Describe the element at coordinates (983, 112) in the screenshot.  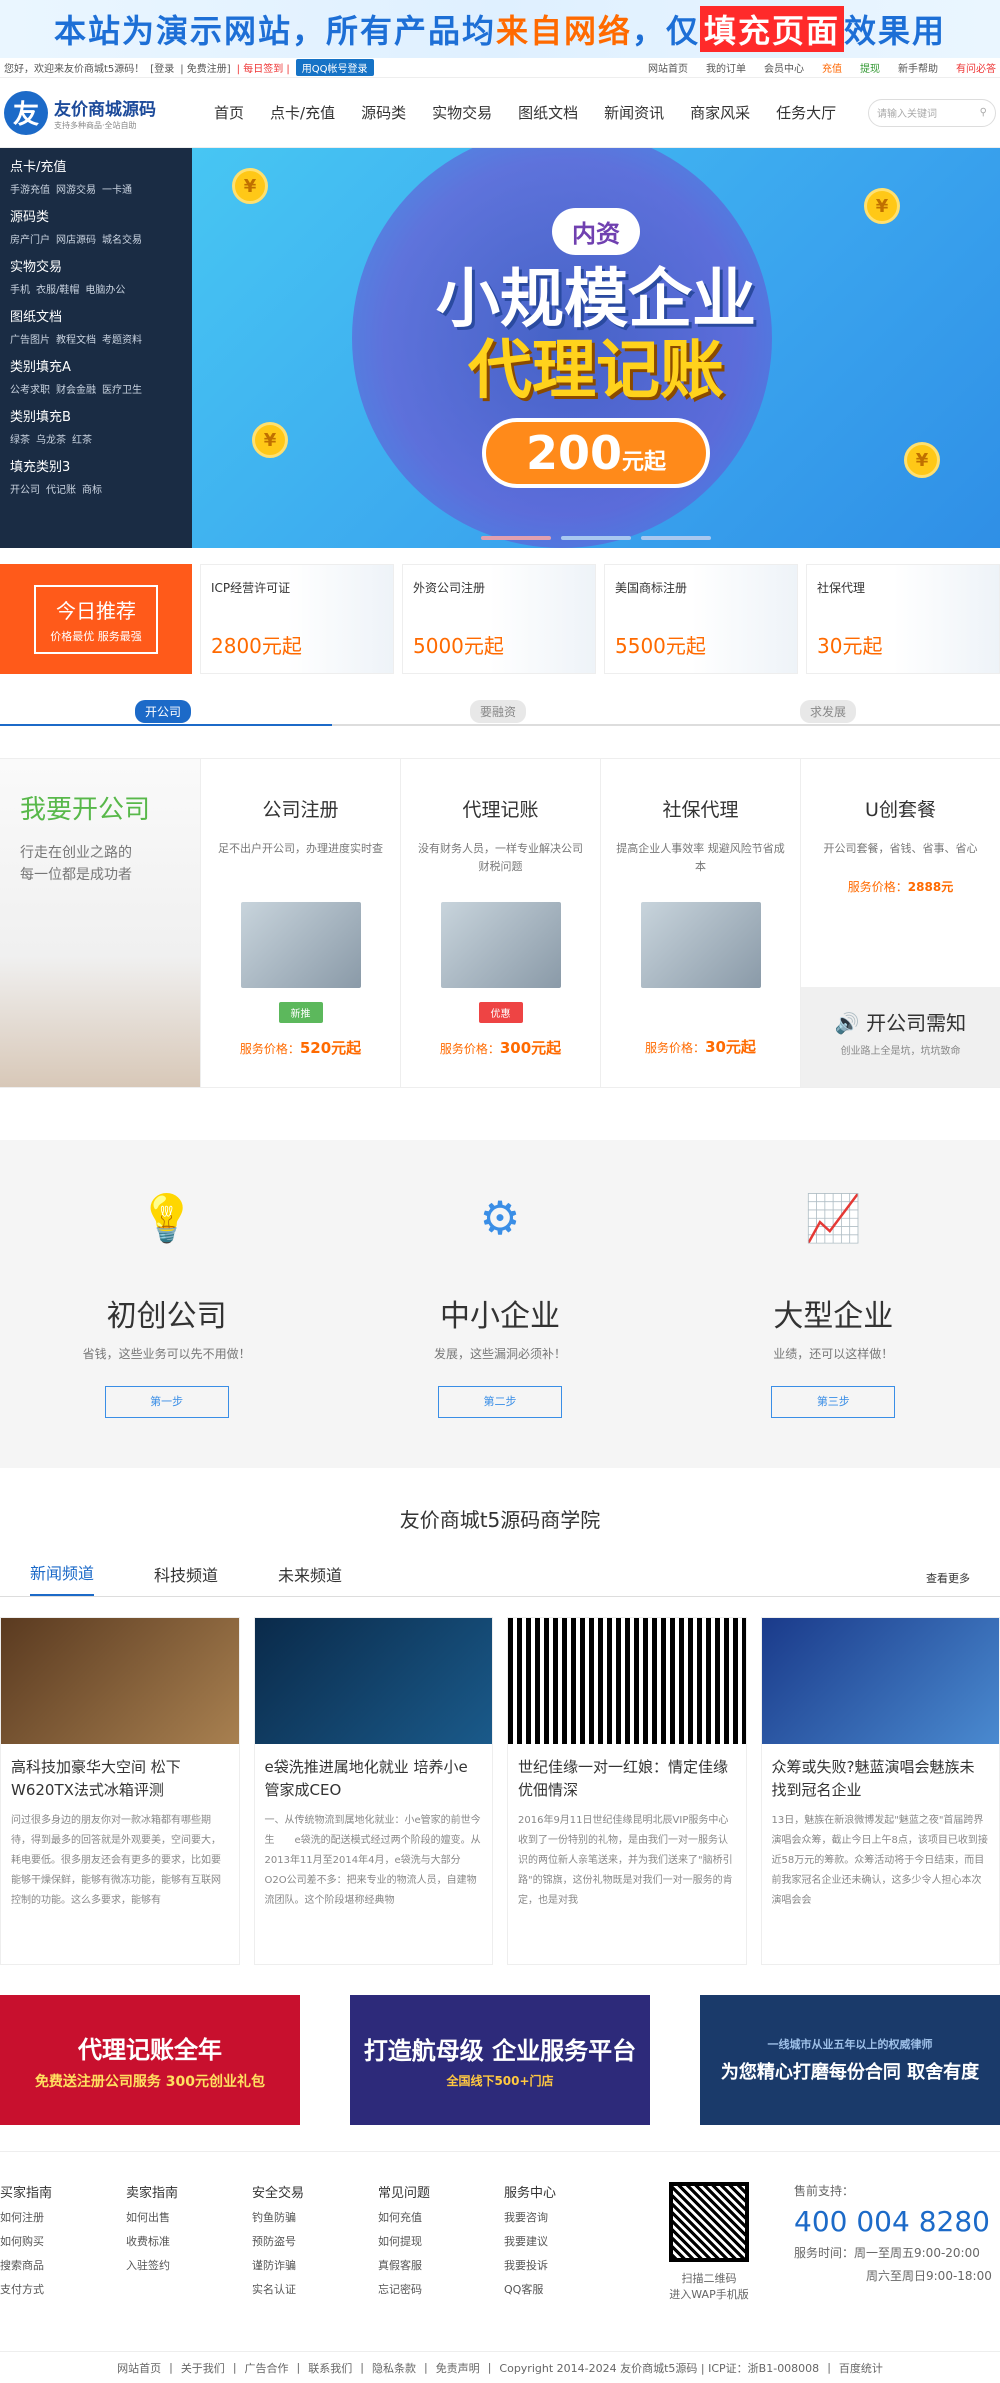
I see `search-icon: ⚲` at that location.